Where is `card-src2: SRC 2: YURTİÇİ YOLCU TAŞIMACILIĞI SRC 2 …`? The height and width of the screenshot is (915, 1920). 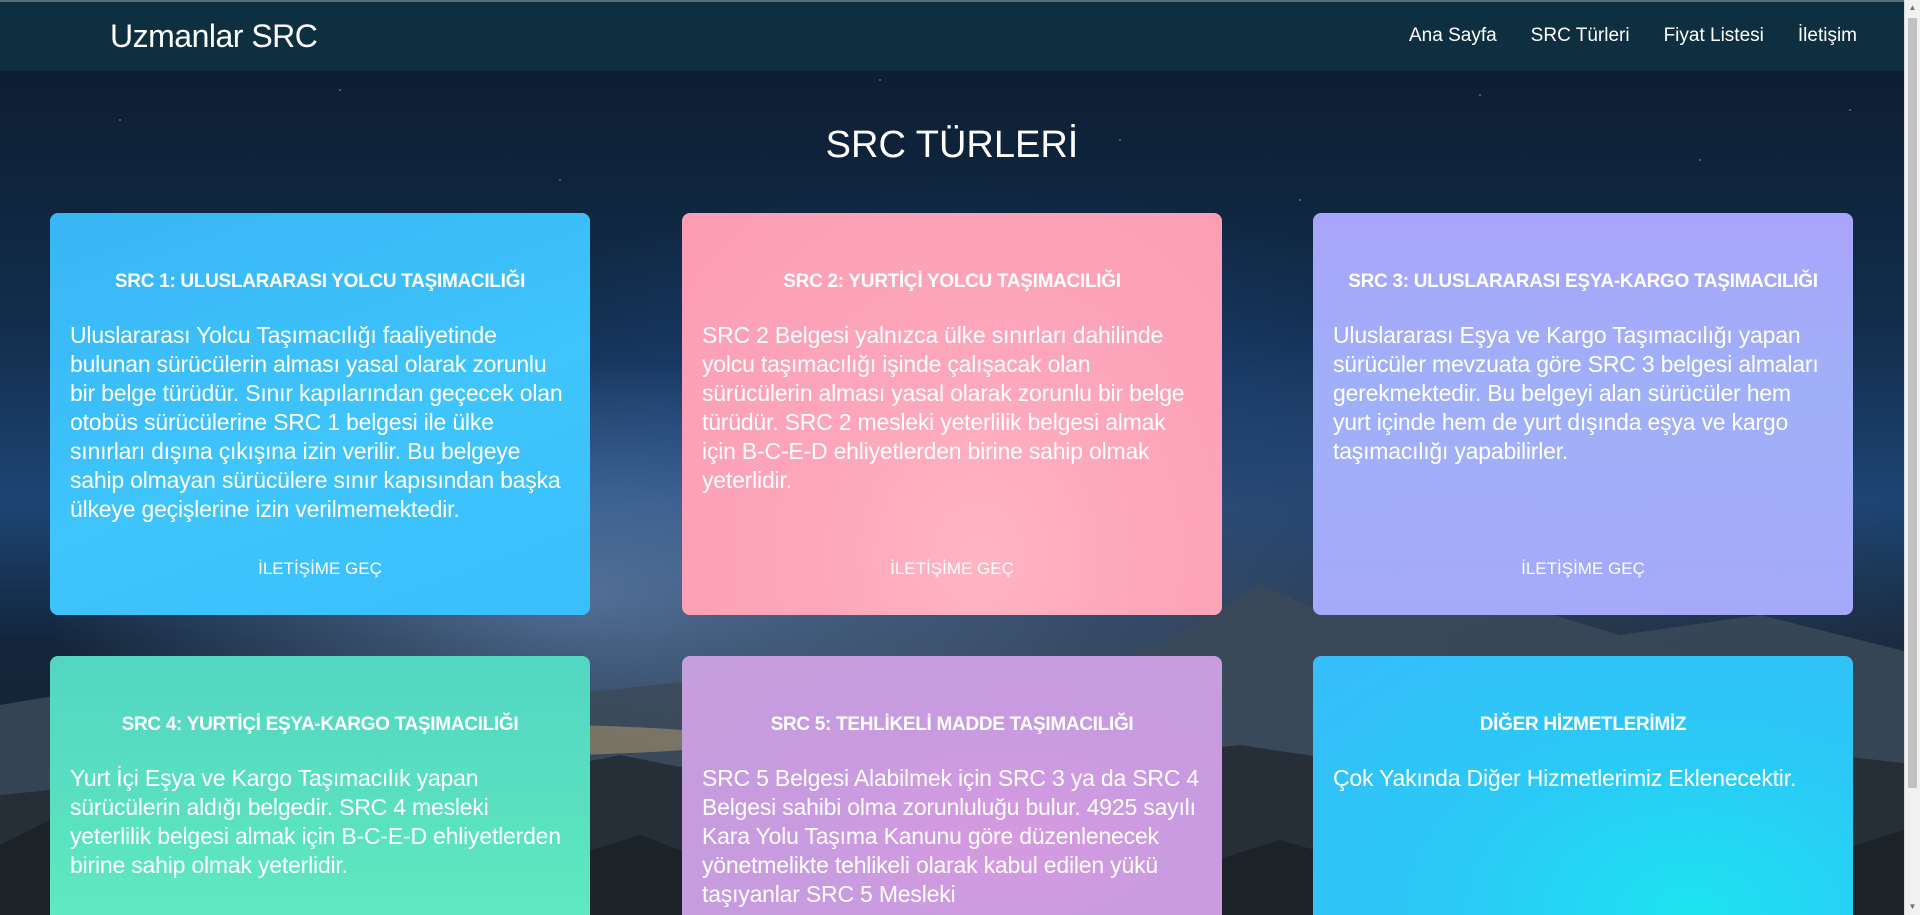
card-src2: SRC 2: YURTİÇİ YOLCU TAŞIMACILIĞI SRC 2 … is located at coordinates (952, 414).